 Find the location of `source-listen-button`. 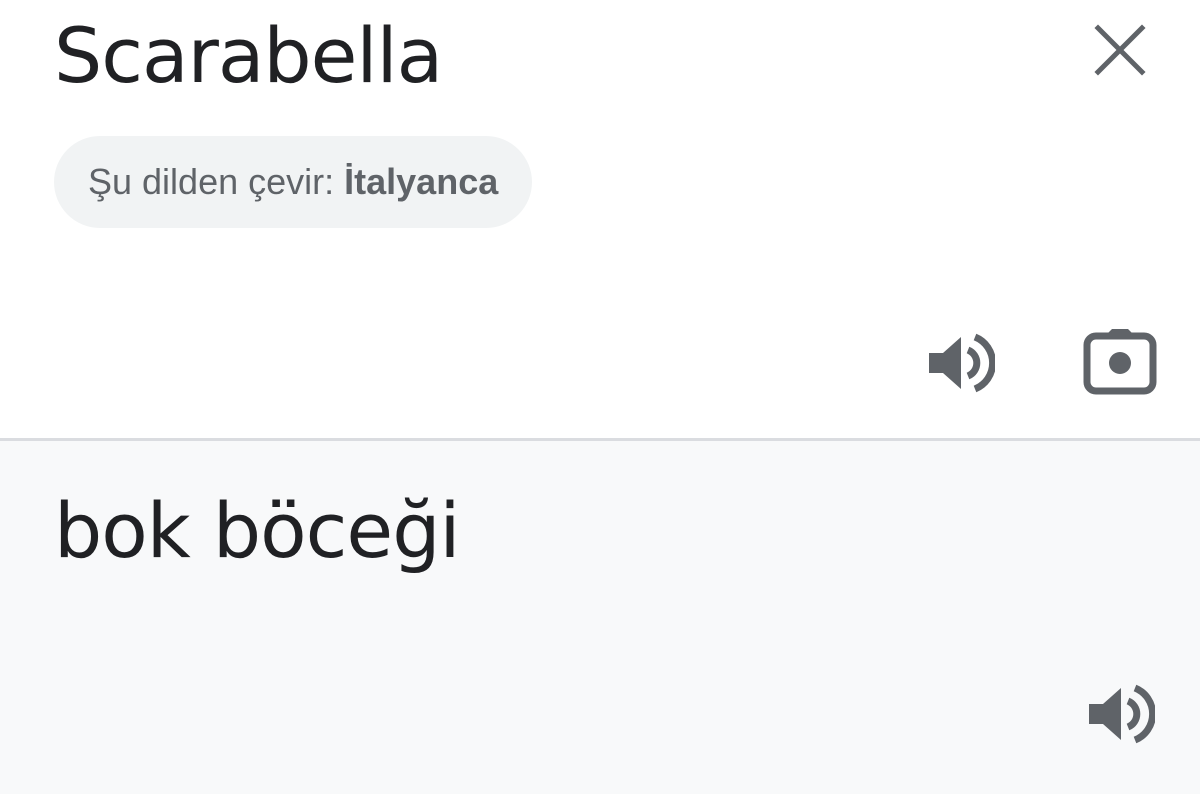

source-listen-button is located at coordinates (960, 365).